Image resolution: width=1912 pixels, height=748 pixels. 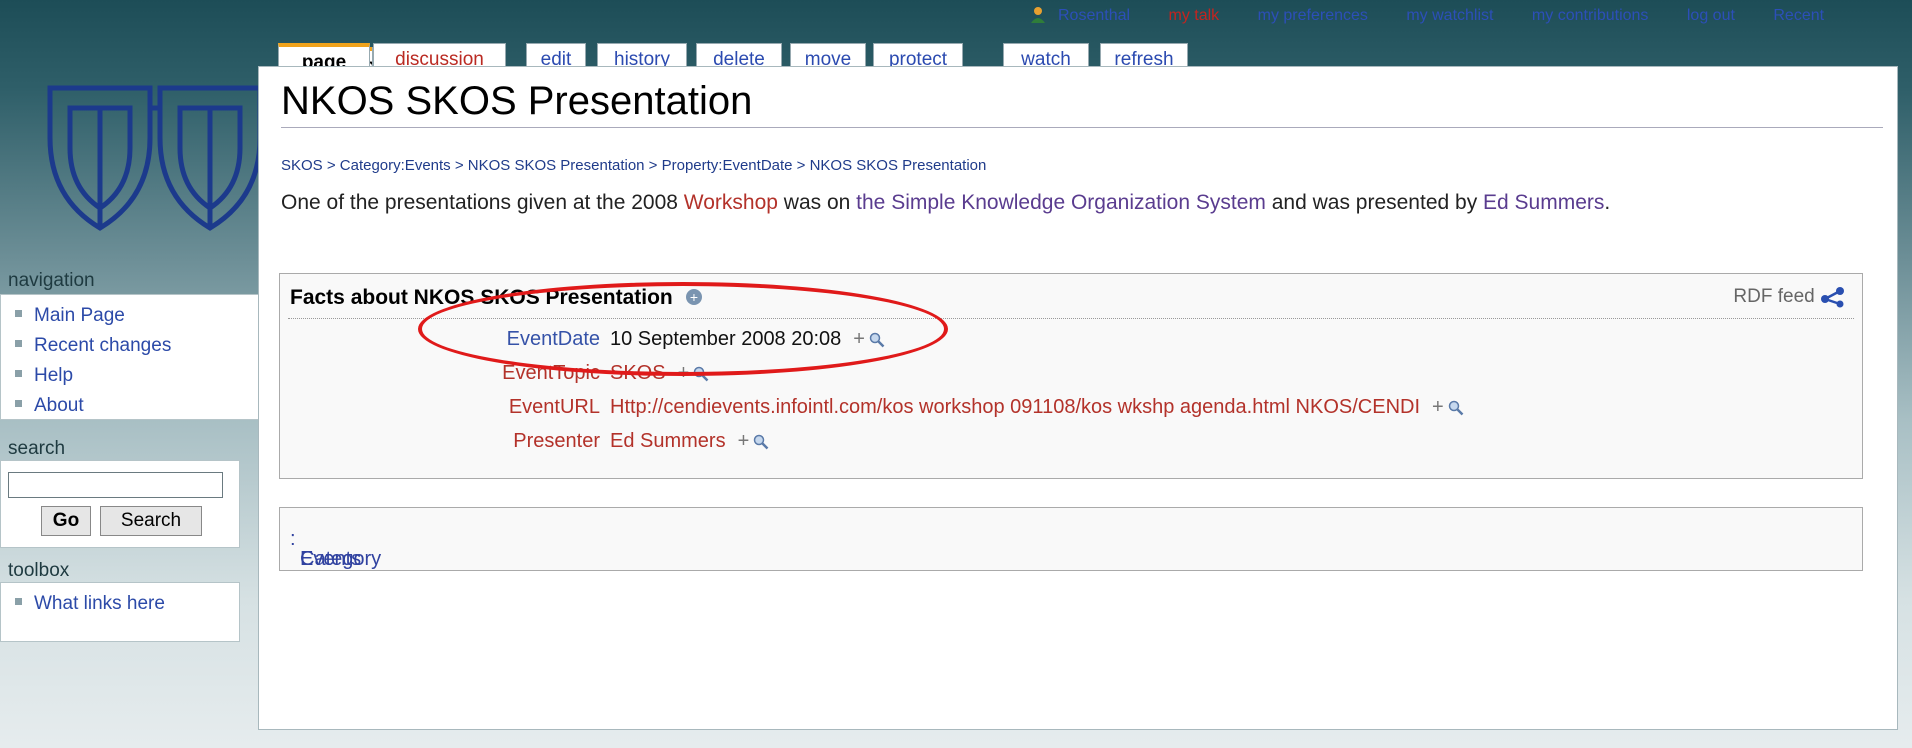 I want to click on fact-value-text: Ed Summers, so click(x=668, y=441).